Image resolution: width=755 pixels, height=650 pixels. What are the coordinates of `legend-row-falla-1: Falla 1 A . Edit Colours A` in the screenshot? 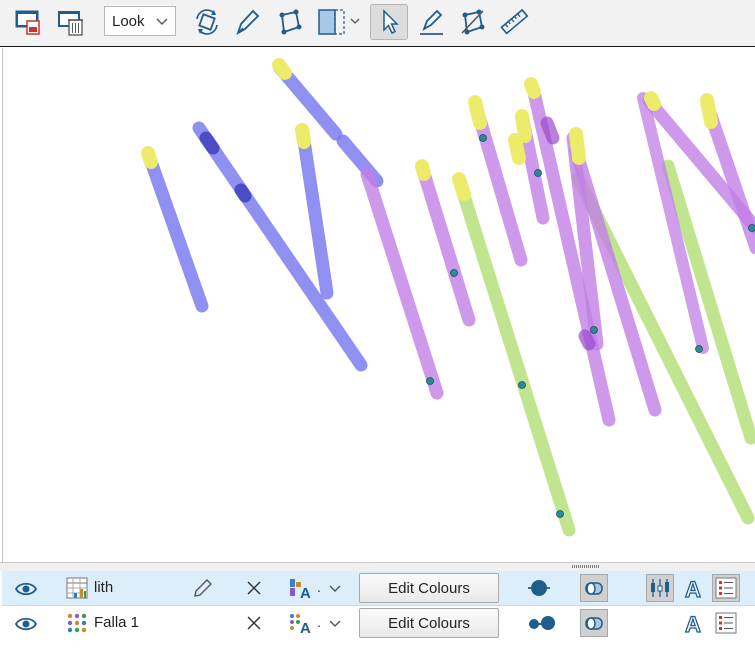 It's located at (378, 623).